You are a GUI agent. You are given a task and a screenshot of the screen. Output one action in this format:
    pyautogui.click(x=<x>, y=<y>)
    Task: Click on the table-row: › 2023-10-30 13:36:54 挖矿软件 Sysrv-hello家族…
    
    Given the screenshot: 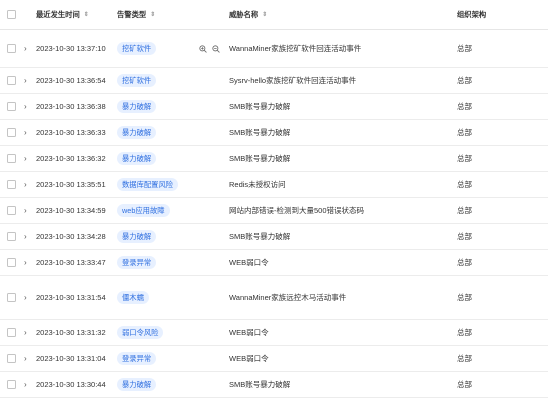 What is the action you would take?
    pyautogui.click(x=274, y=81)
    